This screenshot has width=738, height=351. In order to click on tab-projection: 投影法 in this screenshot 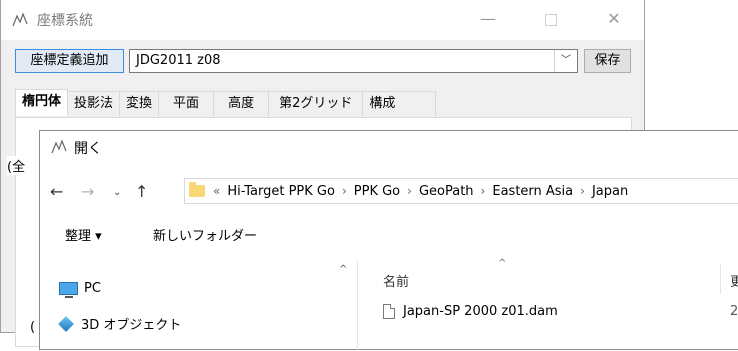, I will do `click(94, 103)`.